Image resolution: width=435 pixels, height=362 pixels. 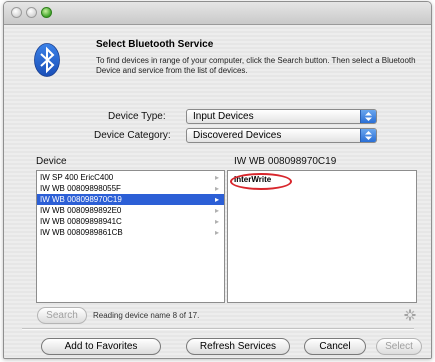 I want to click on footer-separator, so click(x=218, y=329).